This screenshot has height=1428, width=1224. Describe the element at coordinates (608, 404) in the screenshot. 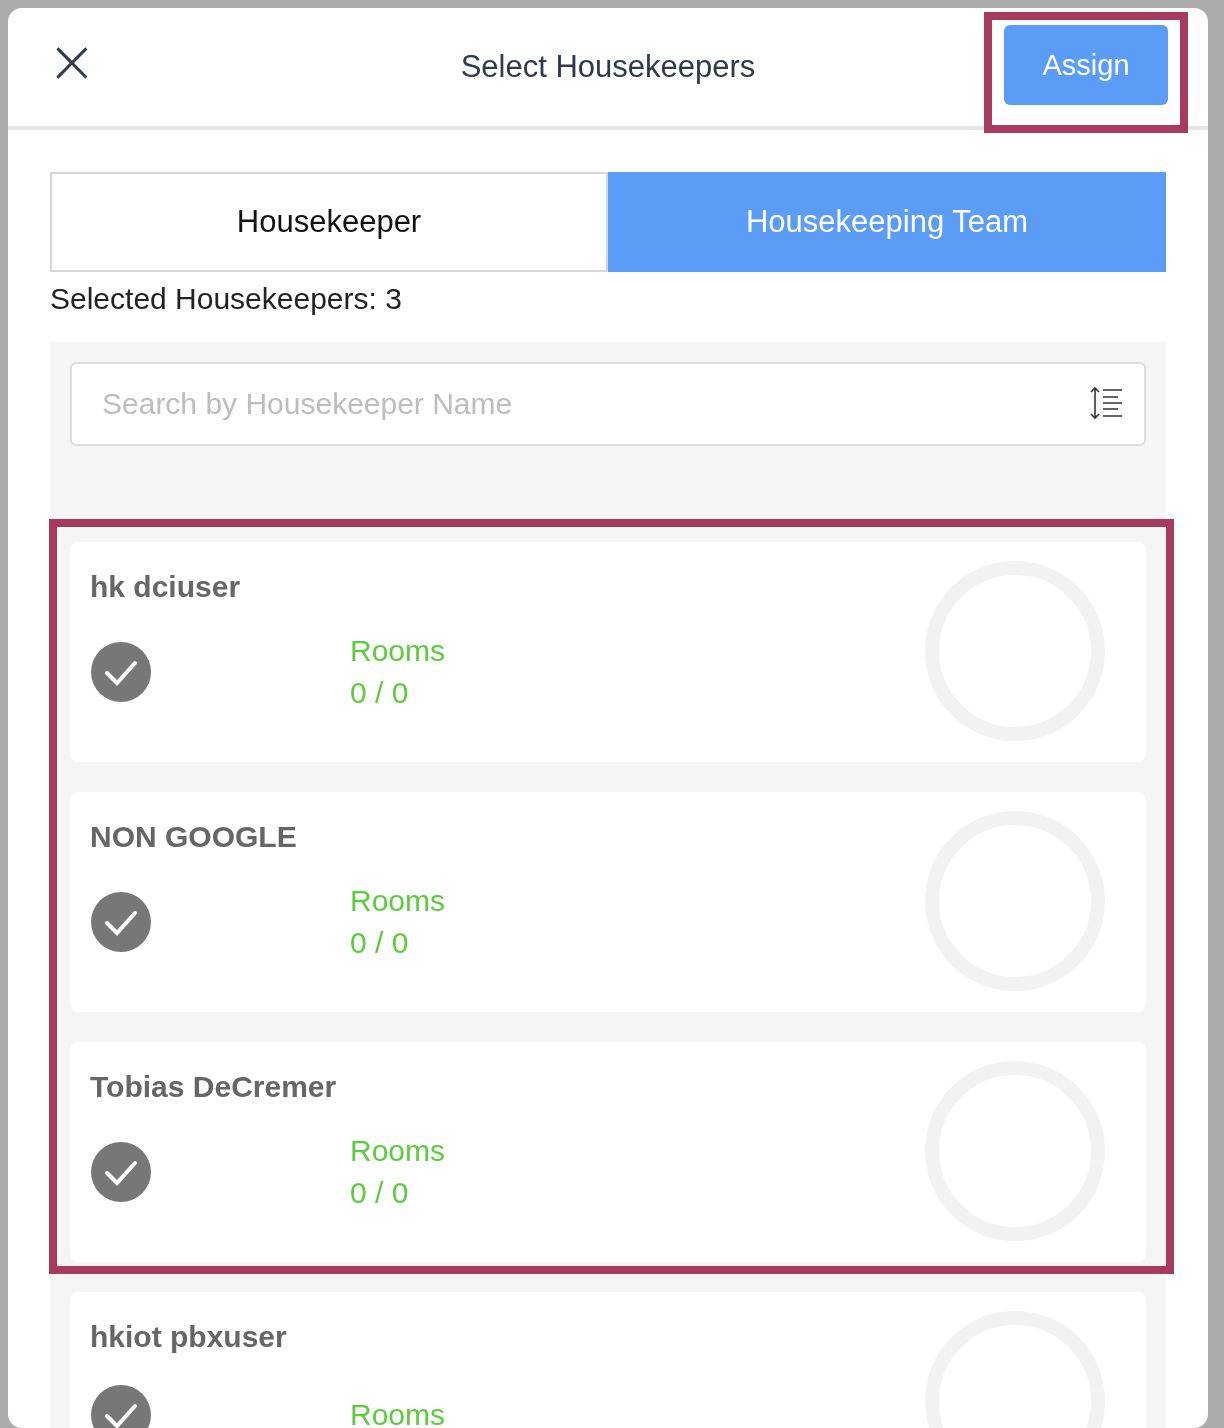

I see `search-field: Search by Housekeeper Name` at that location.